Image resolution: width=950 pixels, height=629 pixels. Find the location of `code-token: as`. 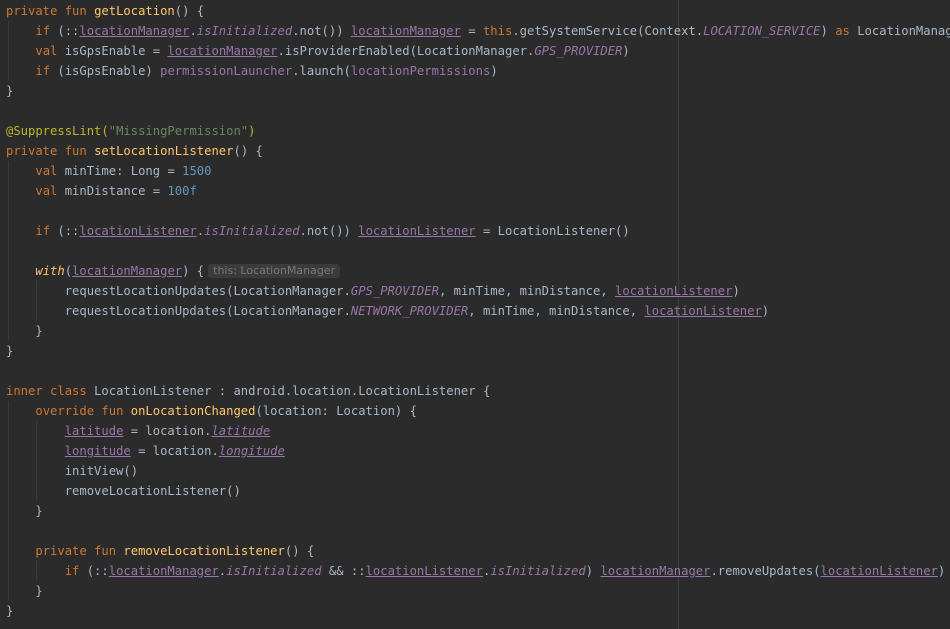

code-token: as is located at coordinates (846, 31).